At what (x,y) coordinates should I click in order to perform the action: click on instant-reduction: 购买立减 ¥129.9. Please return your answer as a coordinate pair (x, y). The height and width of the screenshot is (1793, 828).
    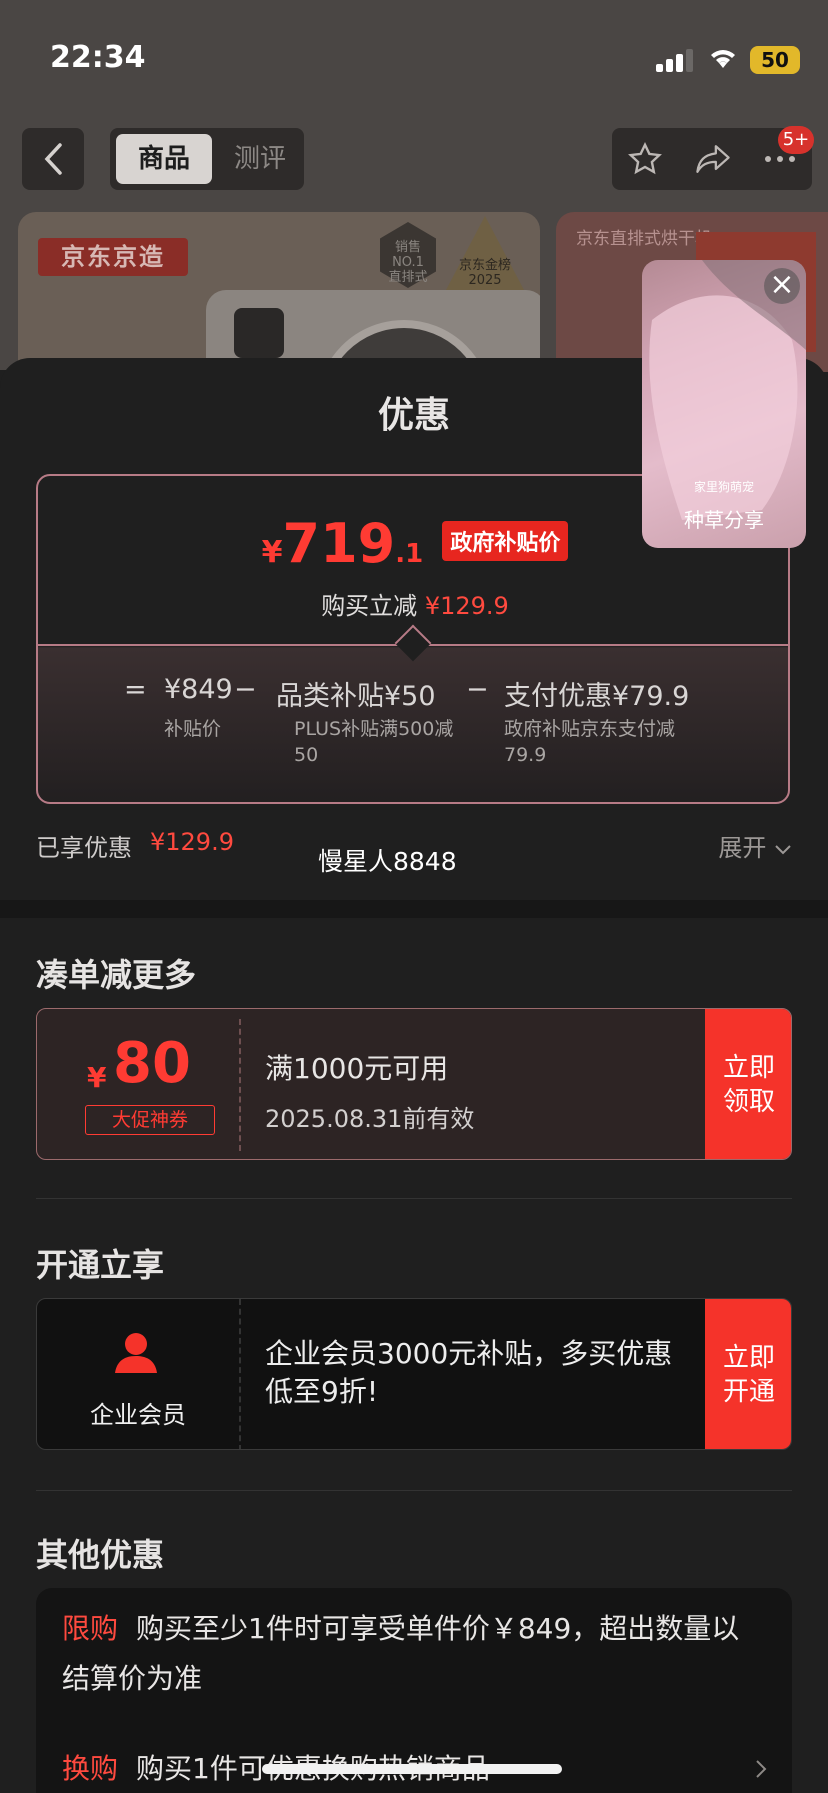
    Looking at the image, I should click on (413, 603).